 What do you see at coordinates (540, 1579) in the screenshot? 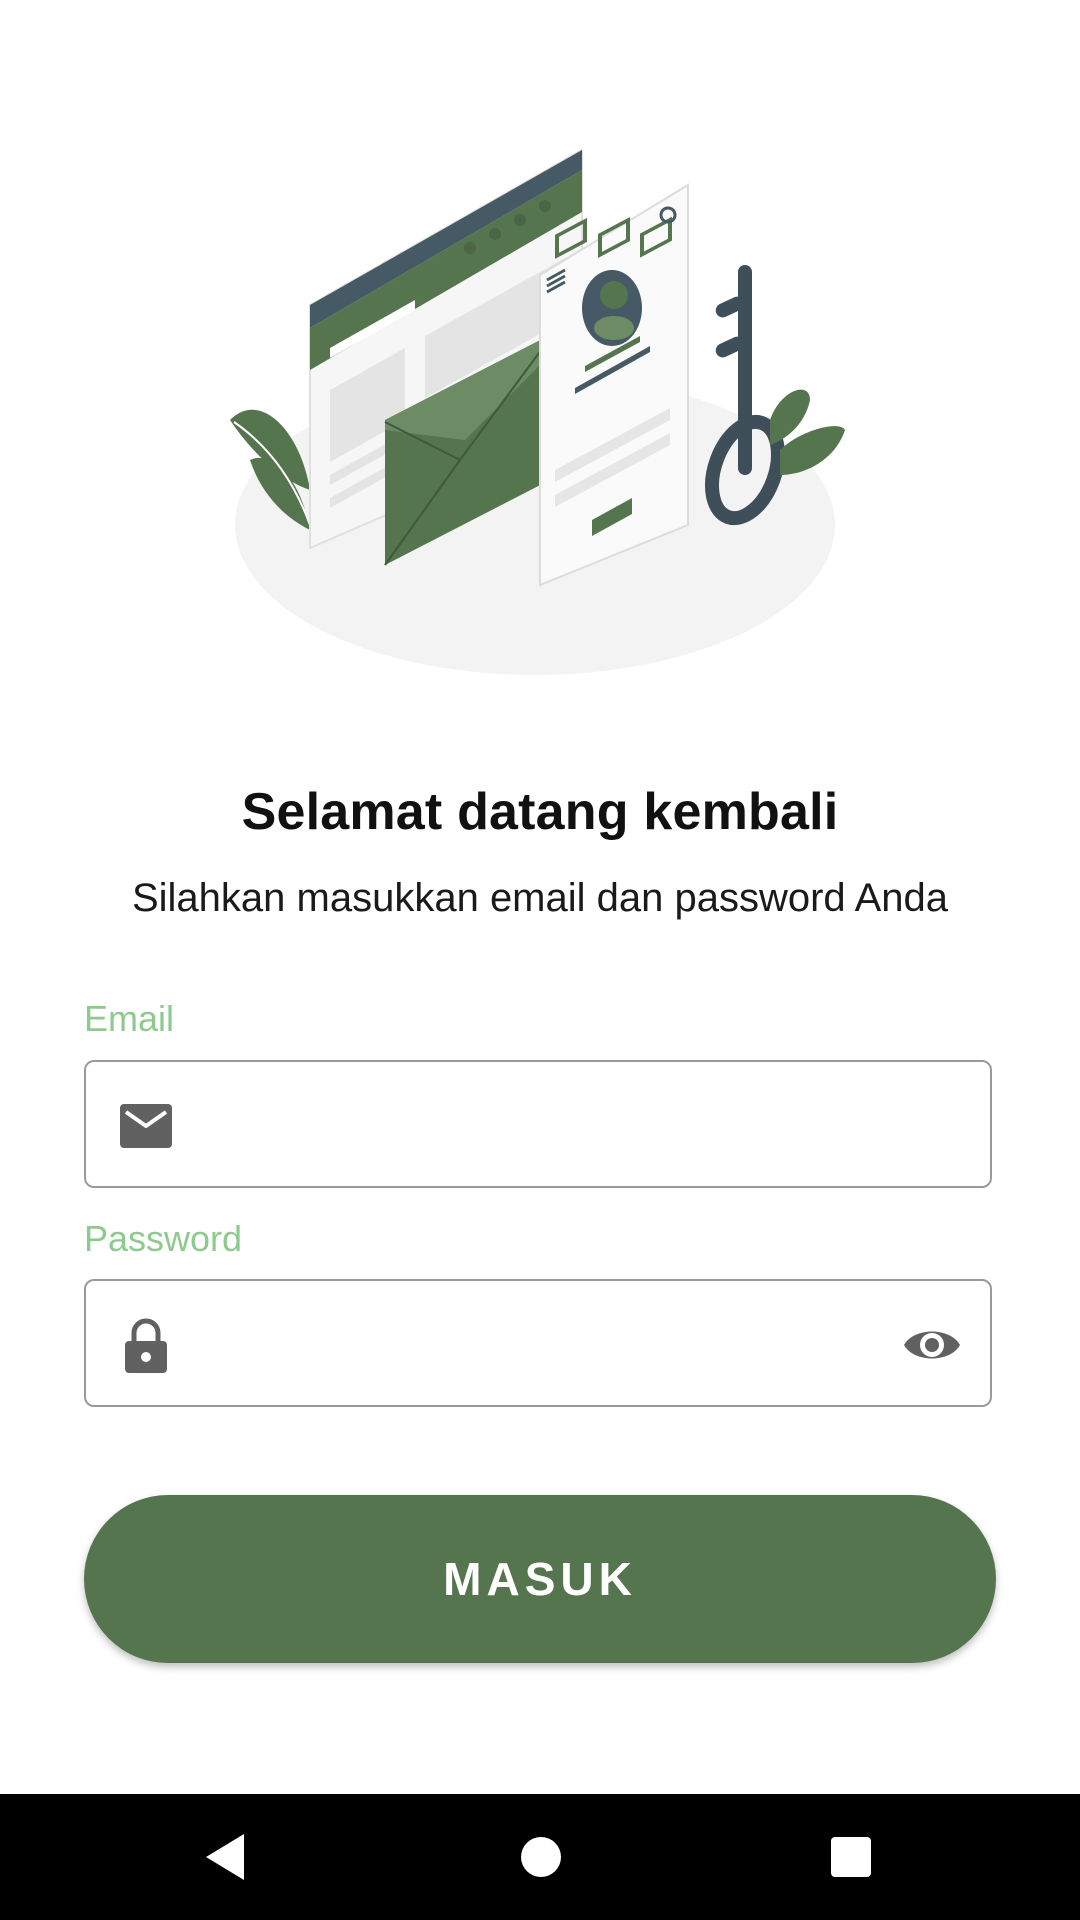
I see `login-button: MASUK` at bounding box center [540, 1579].